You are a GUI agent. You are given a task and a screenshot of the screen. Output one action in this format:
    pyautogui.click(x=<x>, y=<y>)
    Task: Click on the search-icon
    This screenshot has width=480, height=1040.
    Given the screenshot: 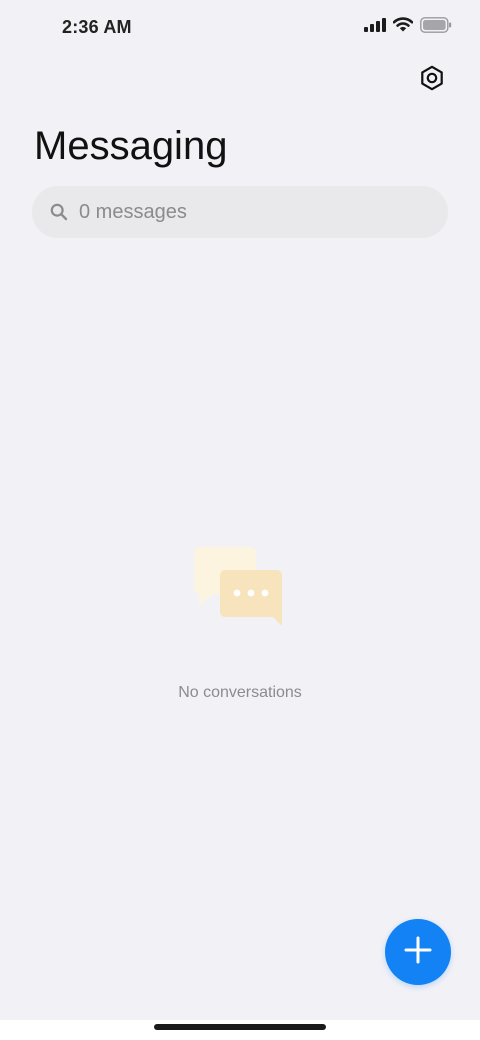 What is the action you would take?
    pyautogui.click(x=59, y=212)
    